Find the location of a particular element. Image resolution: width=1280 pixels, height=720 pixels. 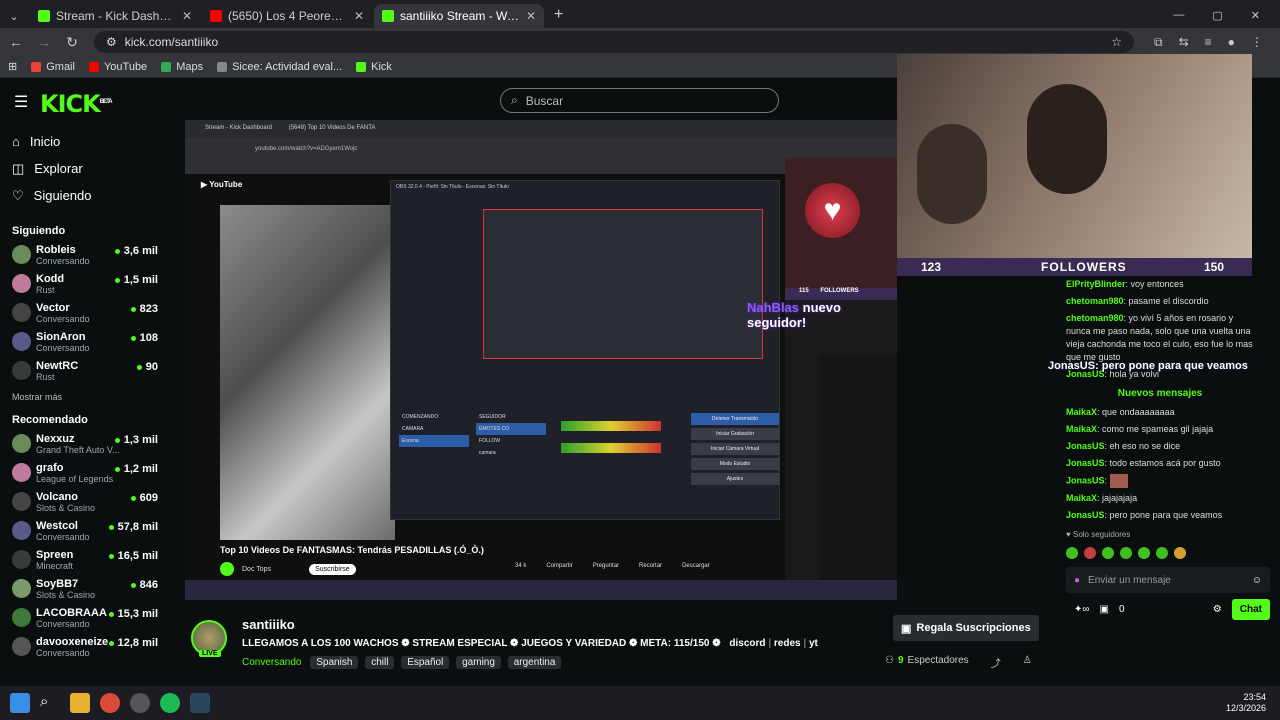

hamburger-menu-icon: ☰ is located at coordinates (21, 102).